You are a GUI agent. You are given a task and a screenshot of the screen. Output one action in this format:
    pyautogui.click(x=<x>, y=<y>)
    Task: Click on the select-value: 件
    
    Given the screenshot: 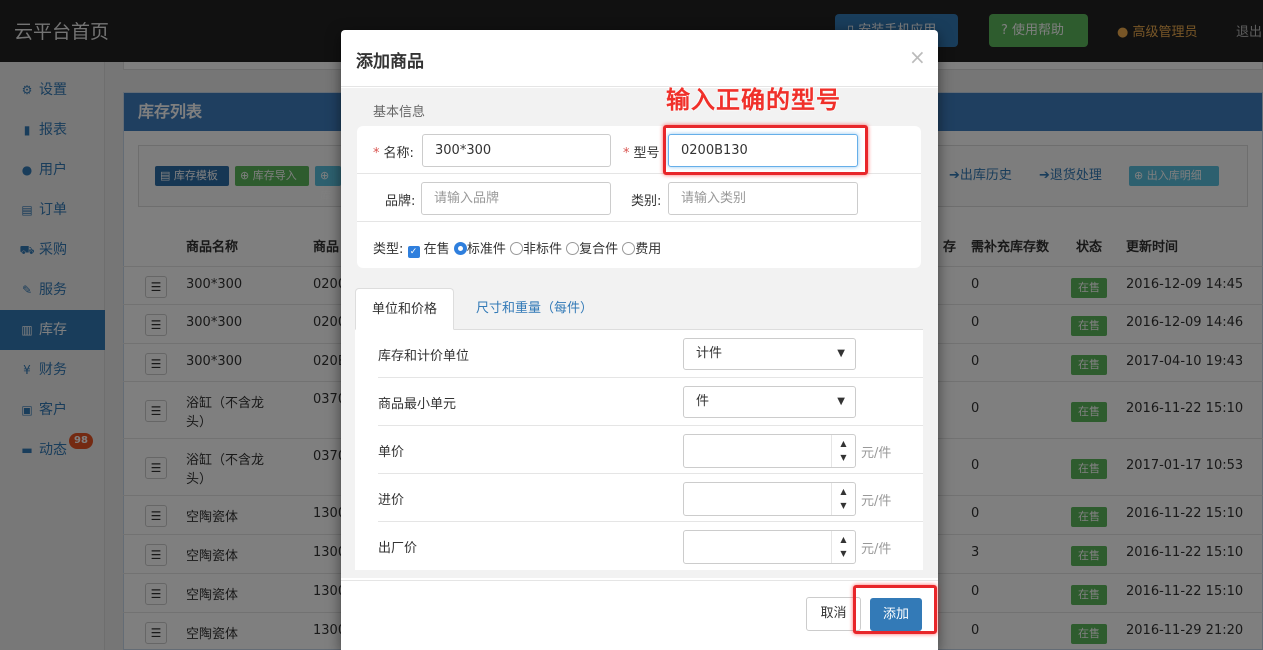 What is the action you would take?
    pyautogui.click(x=703, y=401)
    